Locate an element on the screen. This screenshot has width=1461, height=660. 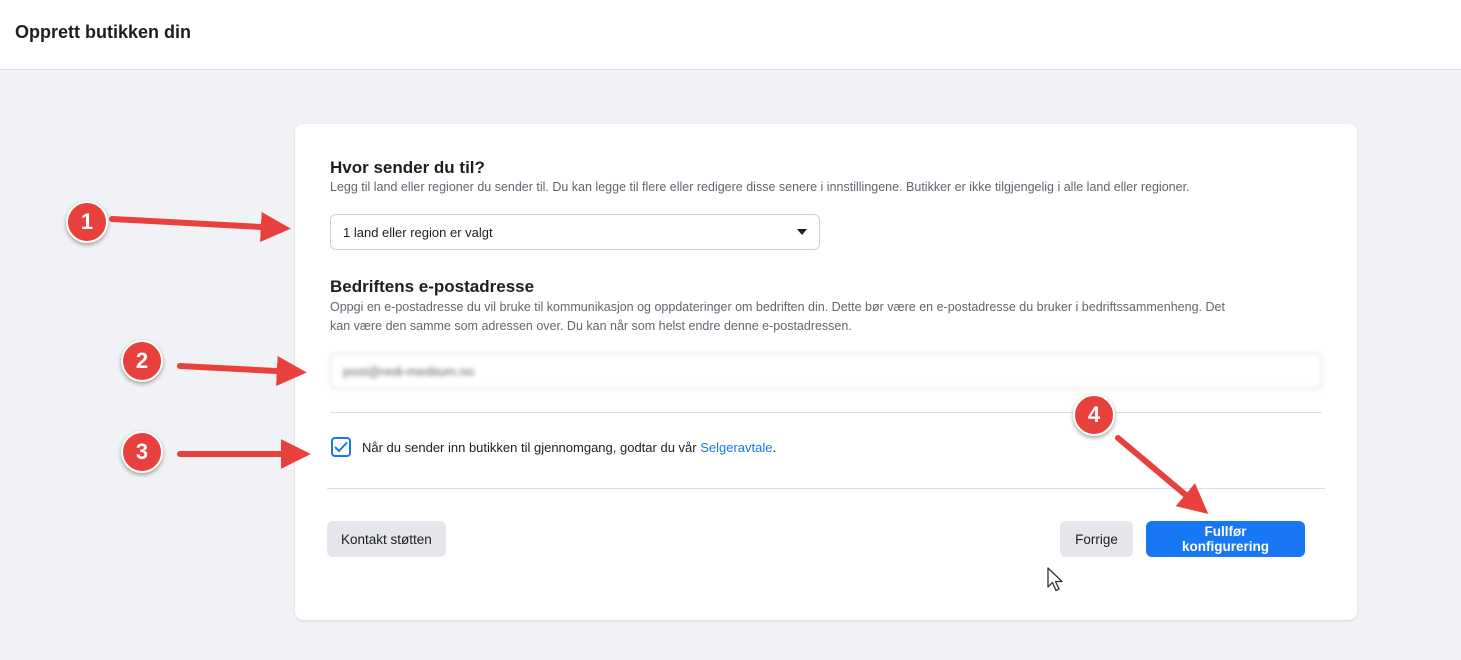
top-bar: Opprett butikken din is located at coordinates (730, 35).